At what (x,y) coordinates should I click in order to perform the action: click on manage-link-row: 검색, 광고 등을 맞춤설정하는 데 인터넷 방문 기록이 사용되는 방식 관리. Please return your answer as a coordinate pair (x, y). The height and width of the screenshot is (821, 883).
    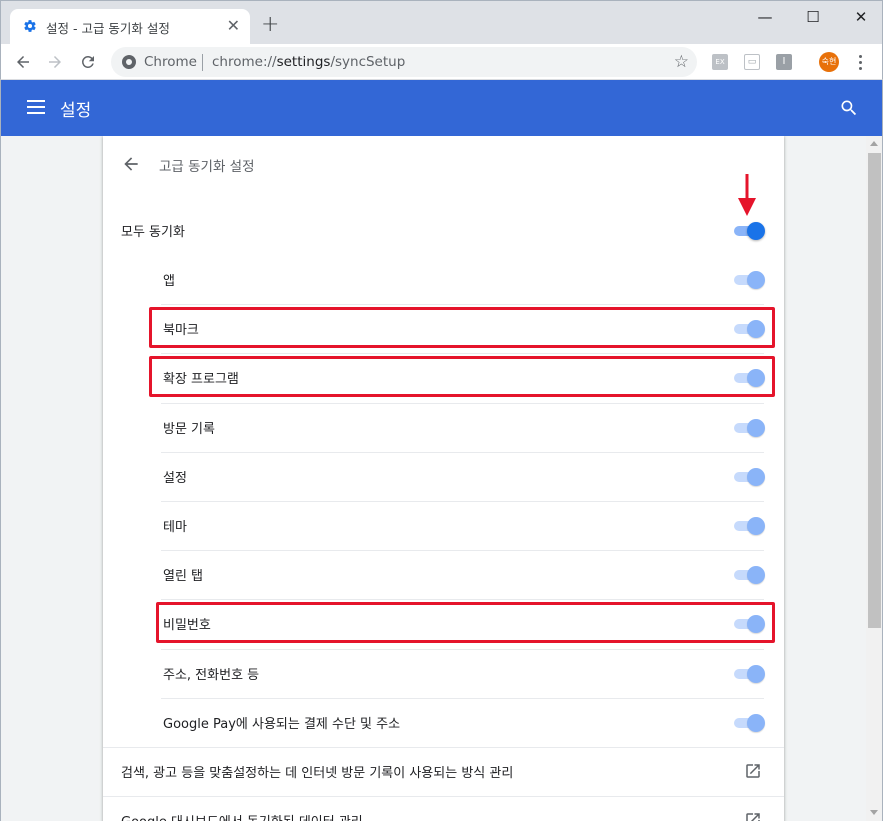
    Looking at the image, I should click on (443, 771).